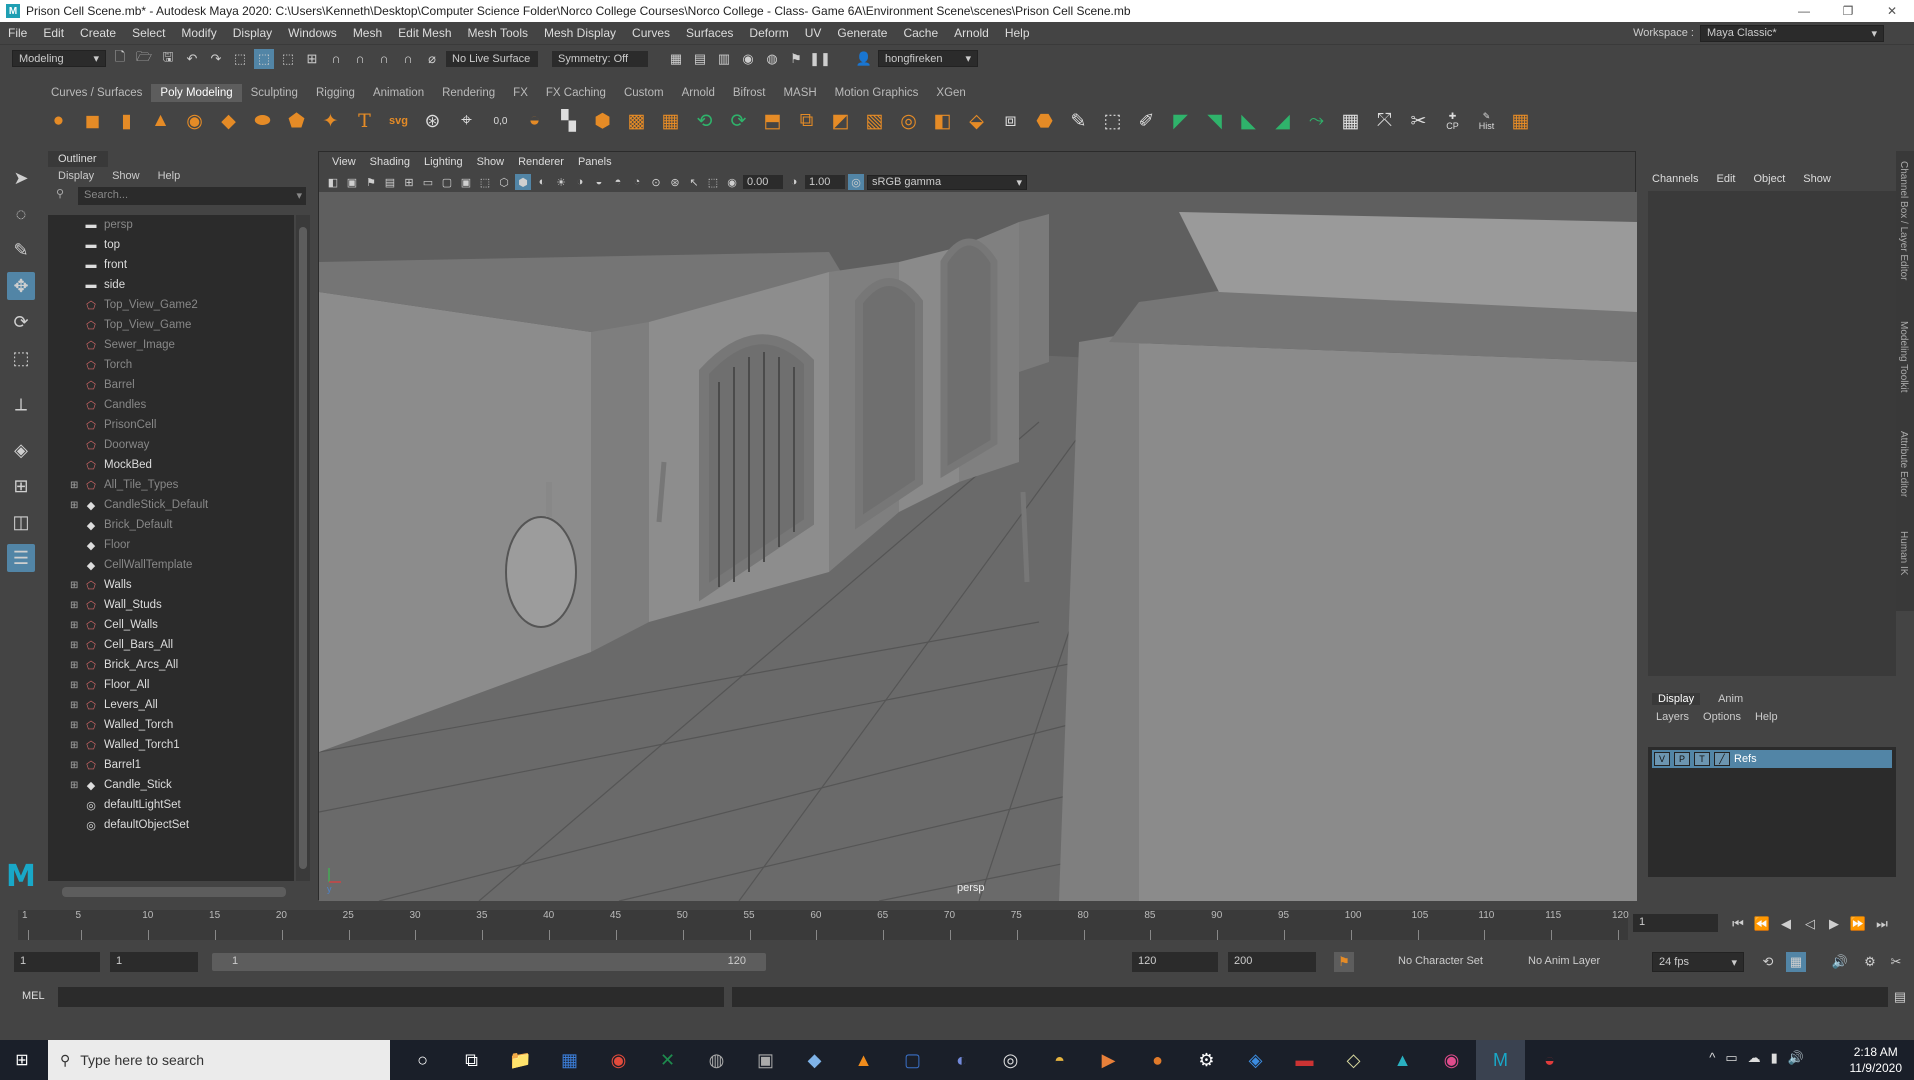 The width and height of the screenshot is (1914, 1080). Describe the element at coordinates (22, 1060) in the screenshot. I see `windows-start-icon: ⊞` at that location.